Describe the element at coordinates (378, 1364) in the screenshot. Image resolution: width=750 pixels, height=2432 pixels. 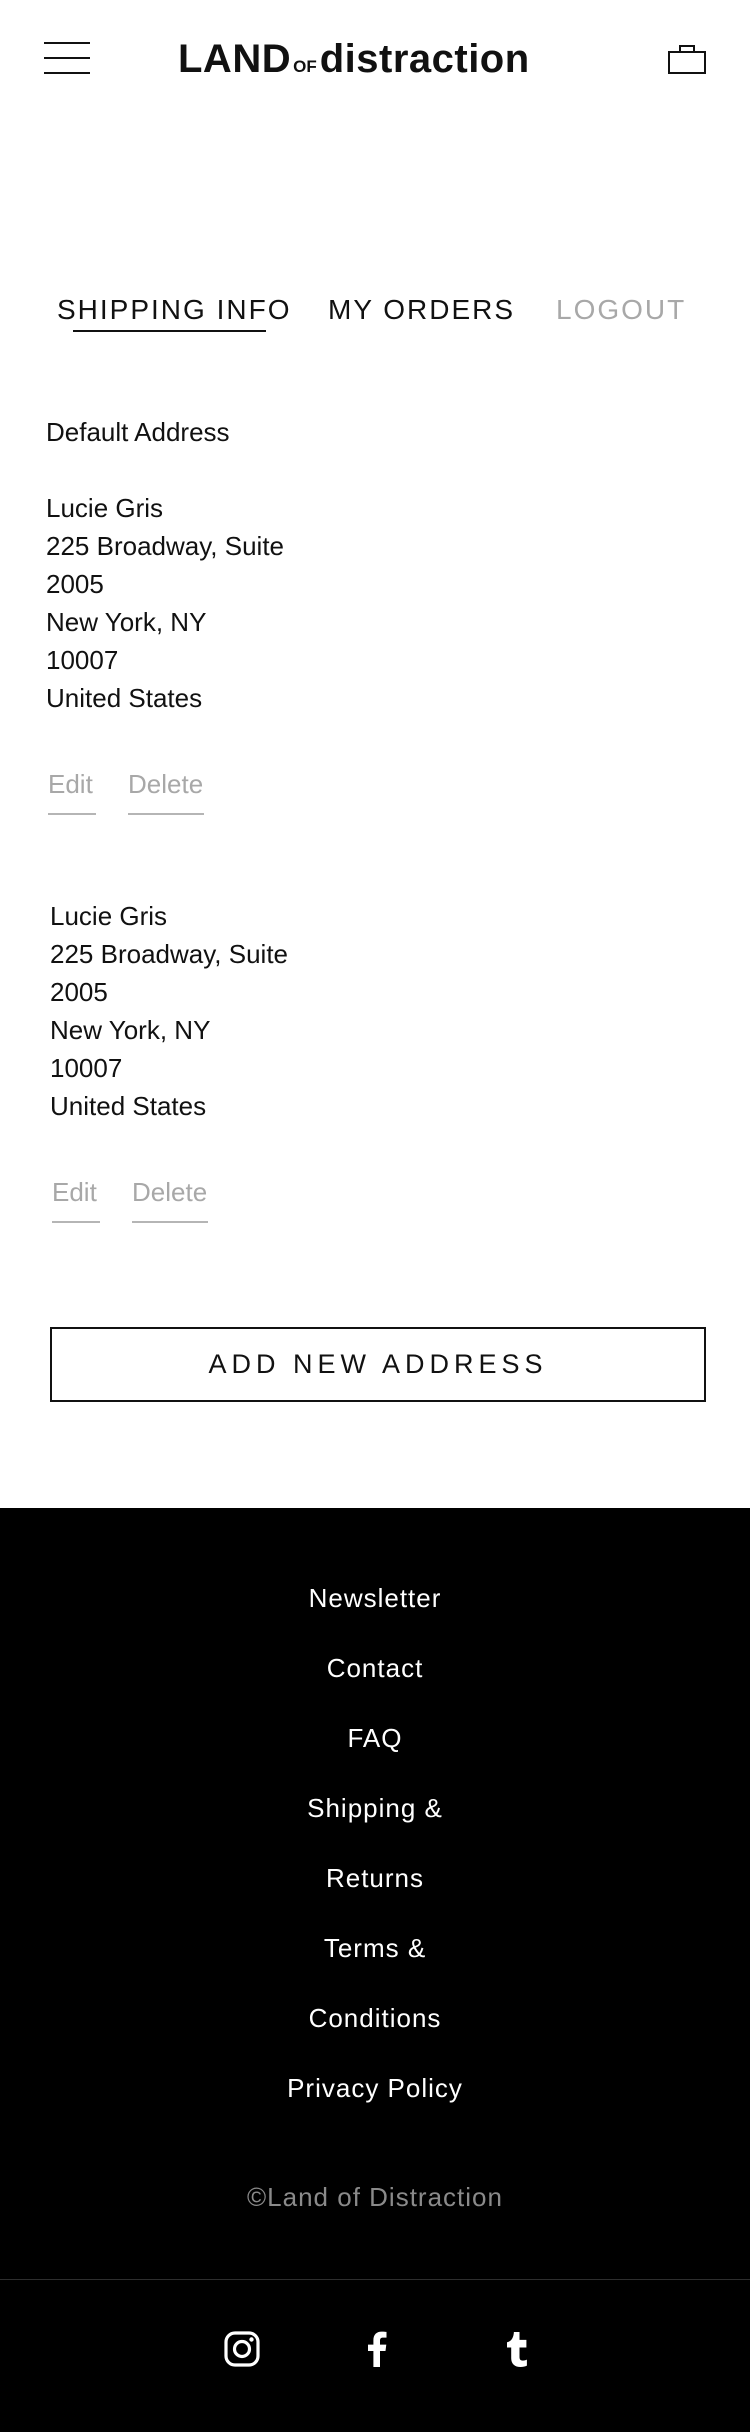
I see `add-new-address-button: ADD NEW ADDRESS` at that location.